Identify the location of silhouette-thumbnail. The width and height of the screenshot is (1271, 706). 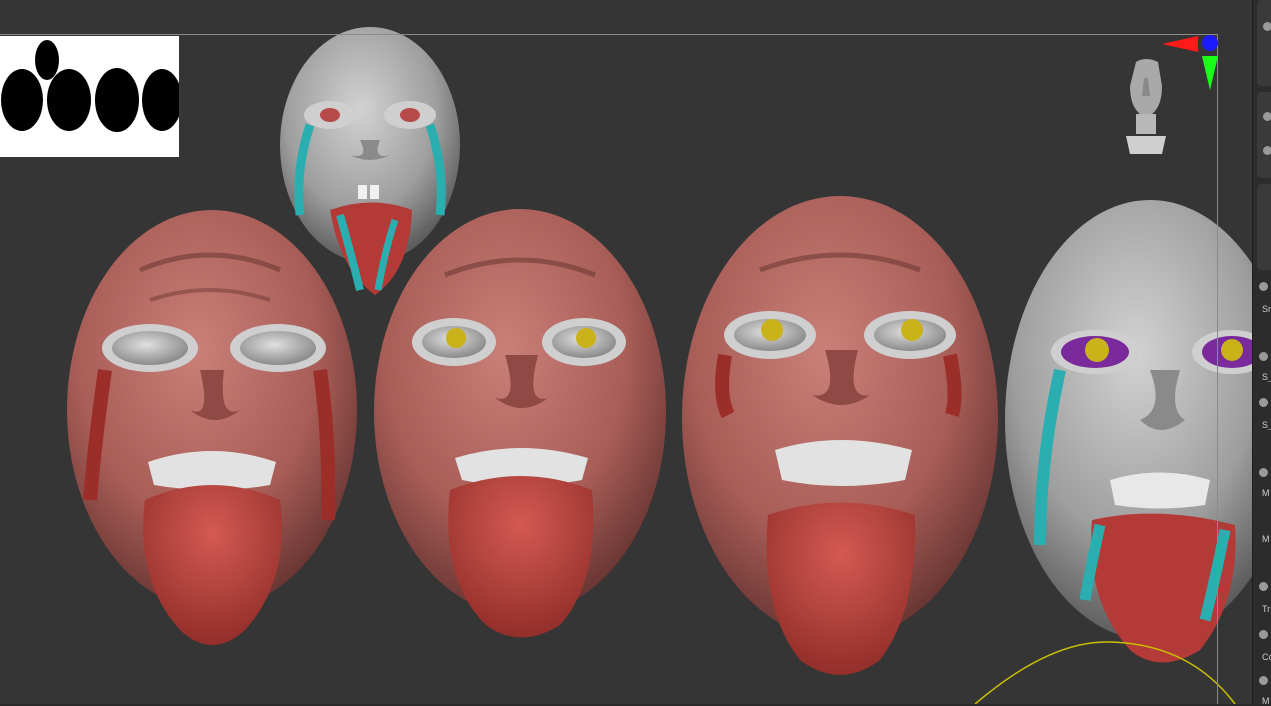
(91, 96).